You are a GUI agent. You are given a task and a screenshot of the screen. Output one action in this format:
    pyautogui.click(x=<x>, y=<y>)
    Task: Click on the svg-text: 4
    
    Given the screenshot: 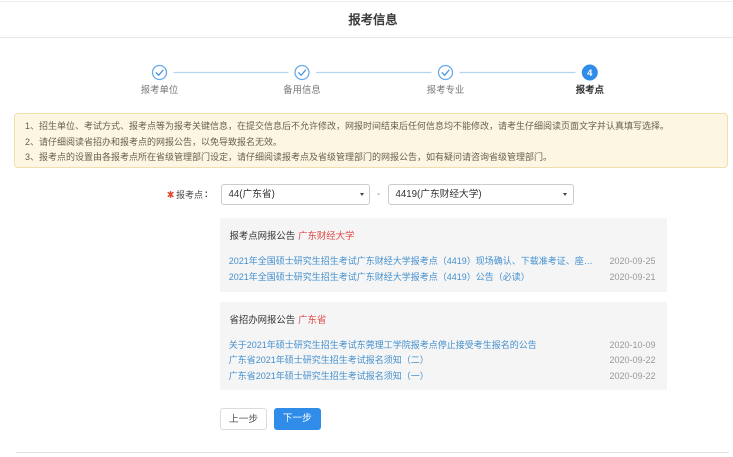 What is the action you would take?
    pyautogui.click(x=590, y=73)
    